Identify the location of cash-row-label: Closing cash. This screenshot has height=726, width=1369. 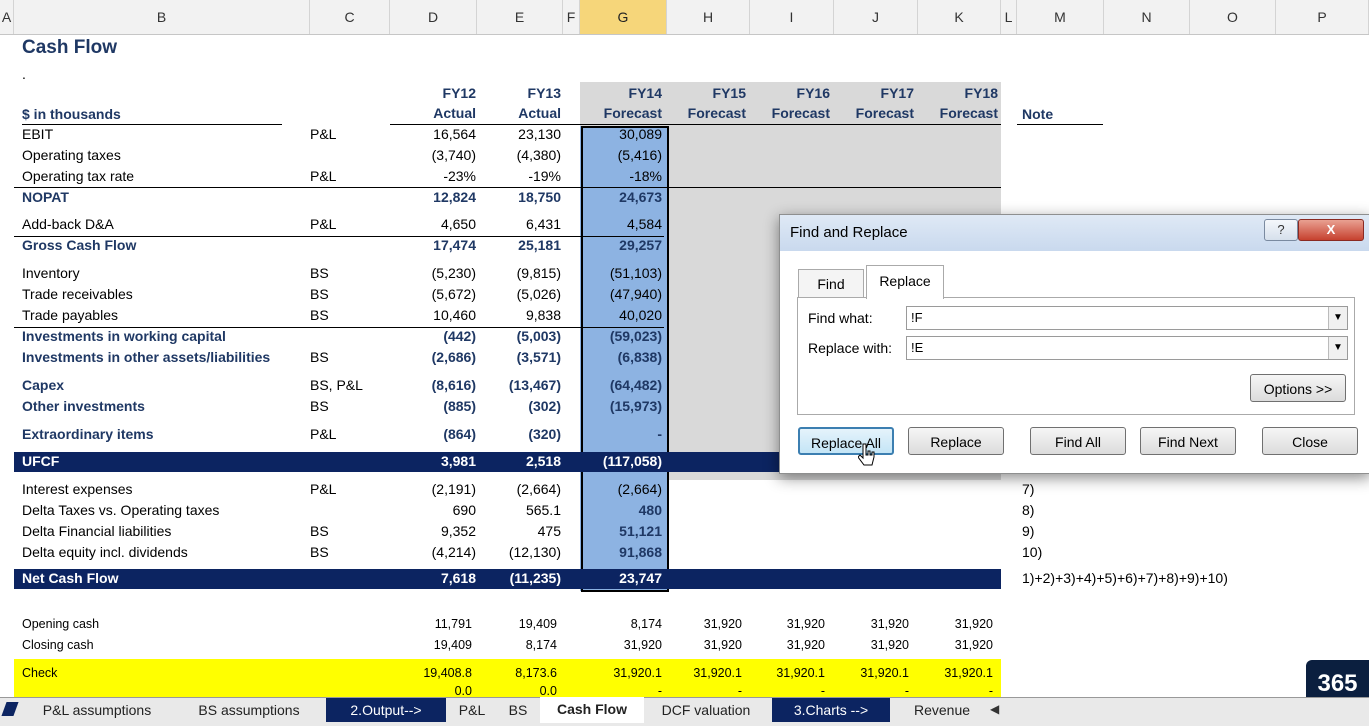
(58, 645).